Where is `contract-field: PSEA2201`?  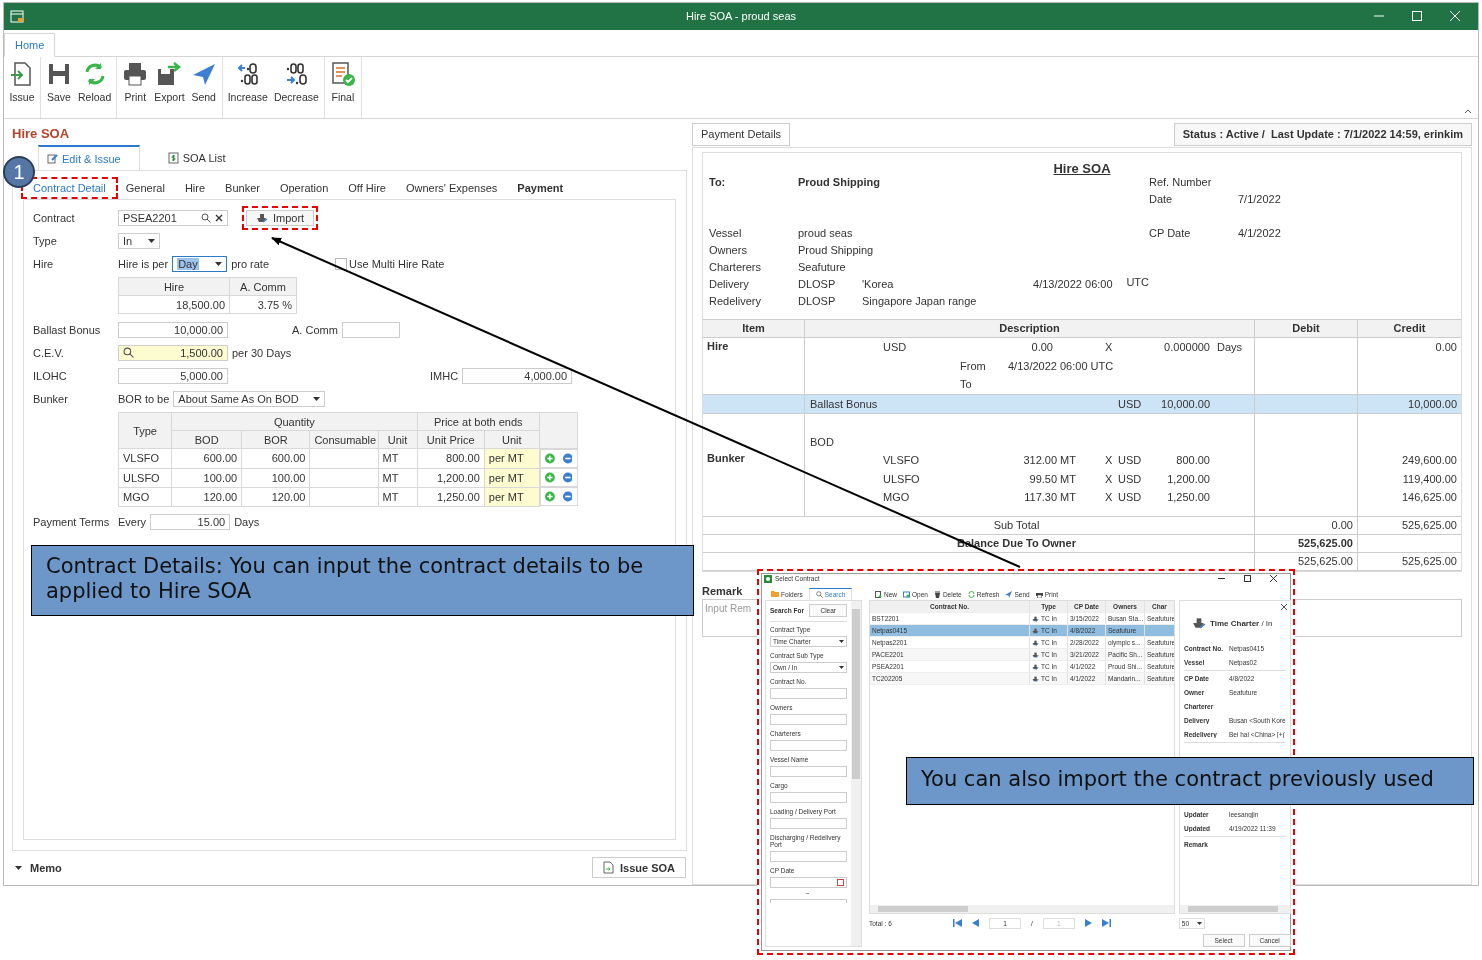 contract-field: PSEA2201 is located at coordinates (173, 217).